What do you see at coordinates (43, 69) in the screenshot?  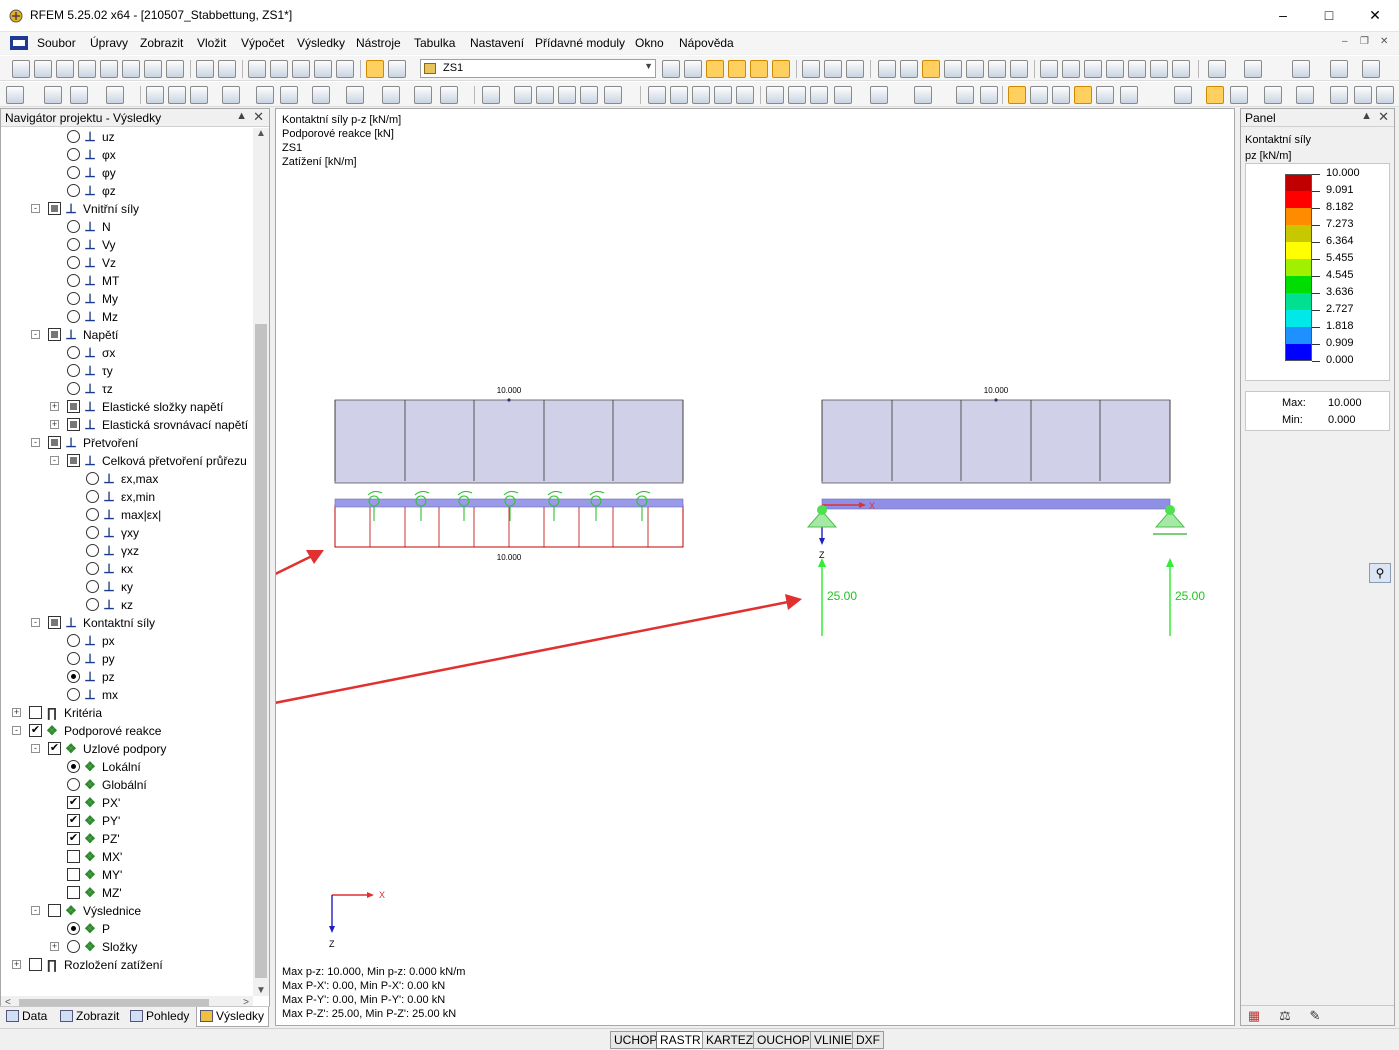 I see `open-file-icon` at bounding box center [43, 69].